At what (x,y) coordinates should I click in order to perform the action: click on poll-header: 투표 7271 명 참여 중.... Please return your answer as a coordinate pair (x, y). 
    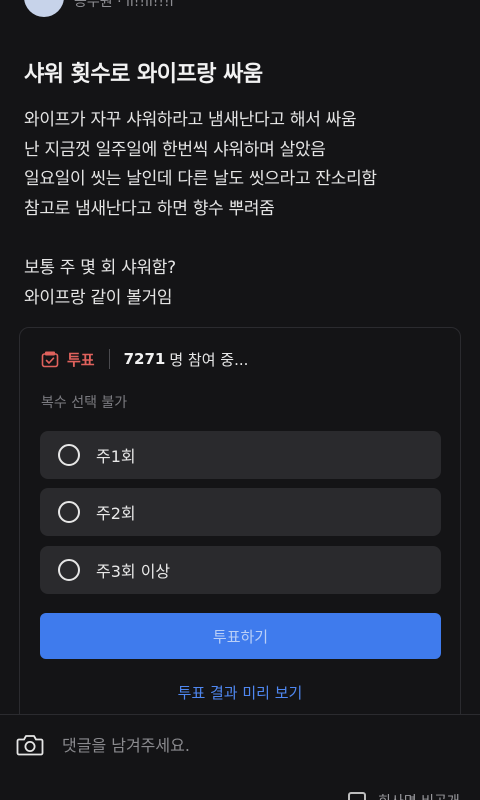
    Looking at the image, I should click on (144, 359).